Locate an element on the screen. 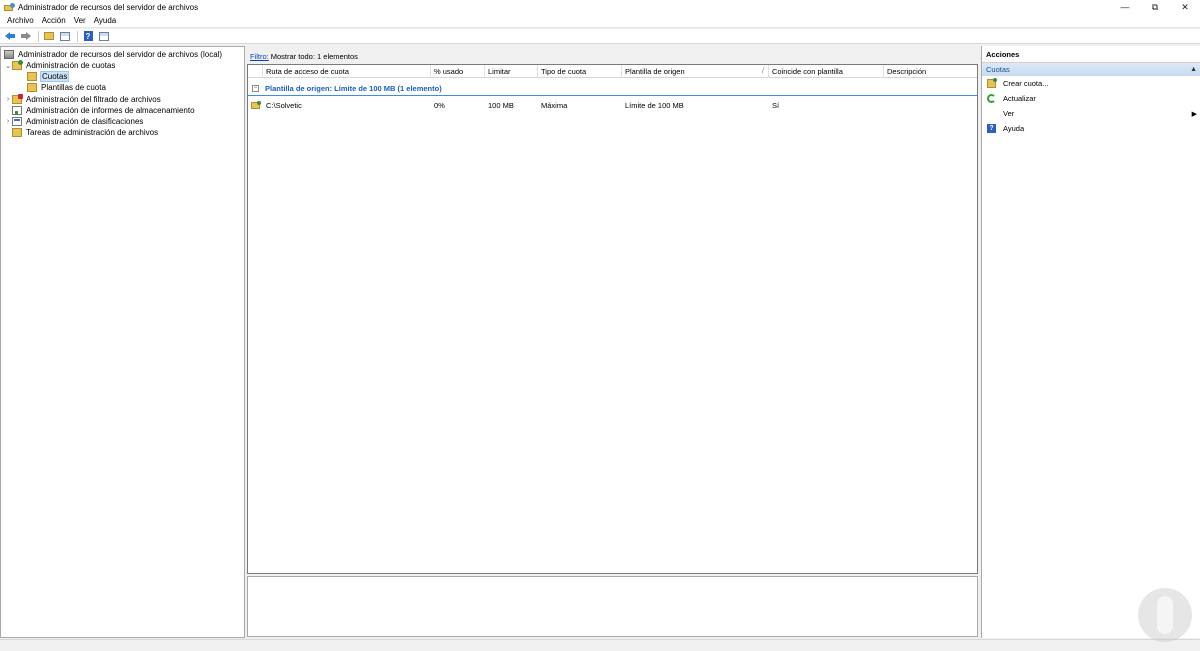 Image resolution: width=1200 pixels, height=651 pixels. tree-item-quota-templates: Plantillas de cuota is located at coordinates (67, 87).